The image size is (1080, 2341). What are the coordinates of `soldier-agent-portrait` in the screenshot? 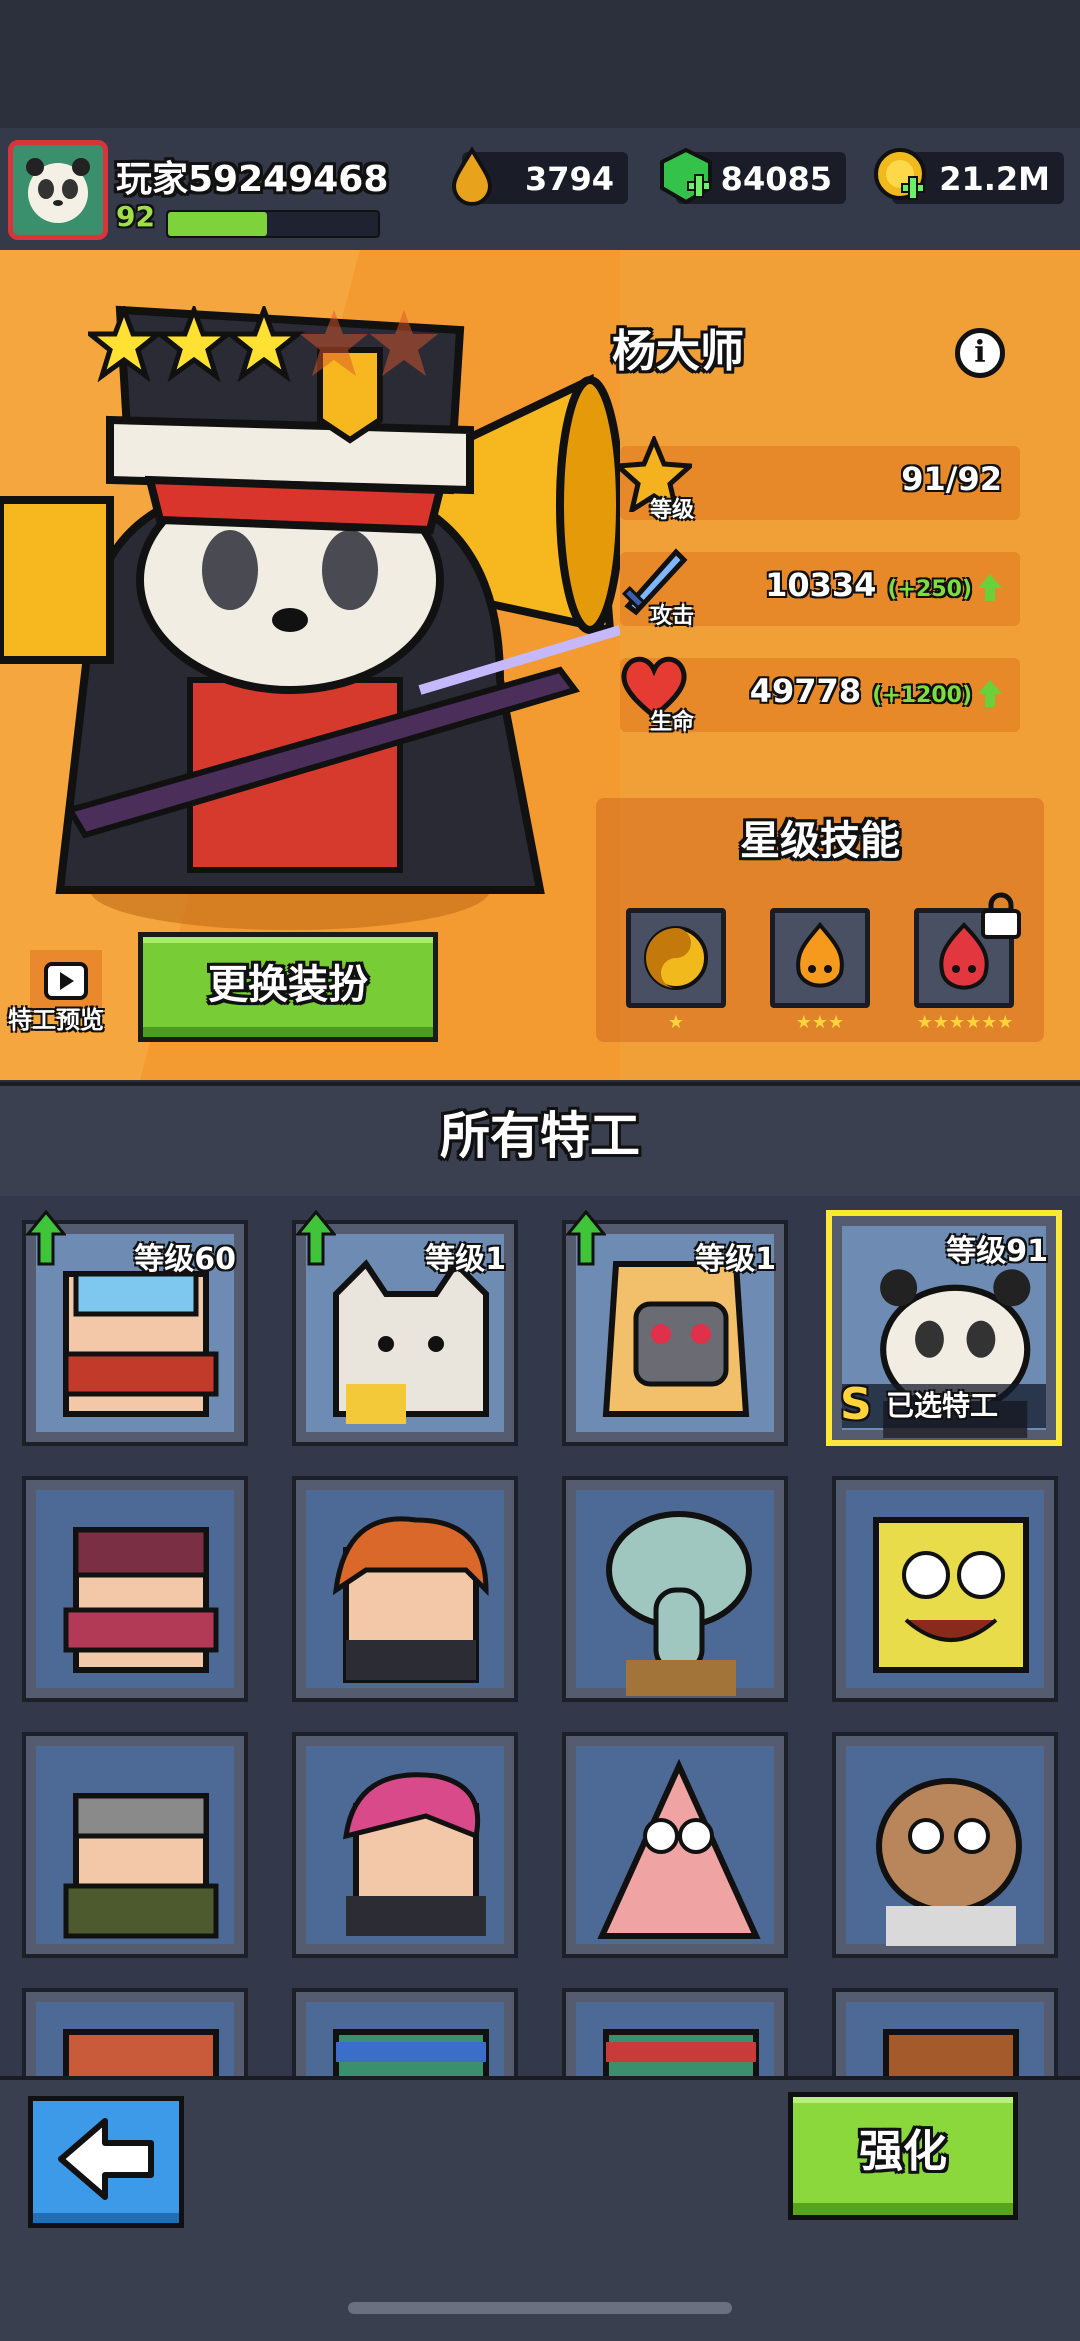 It's located at (141, 1866).